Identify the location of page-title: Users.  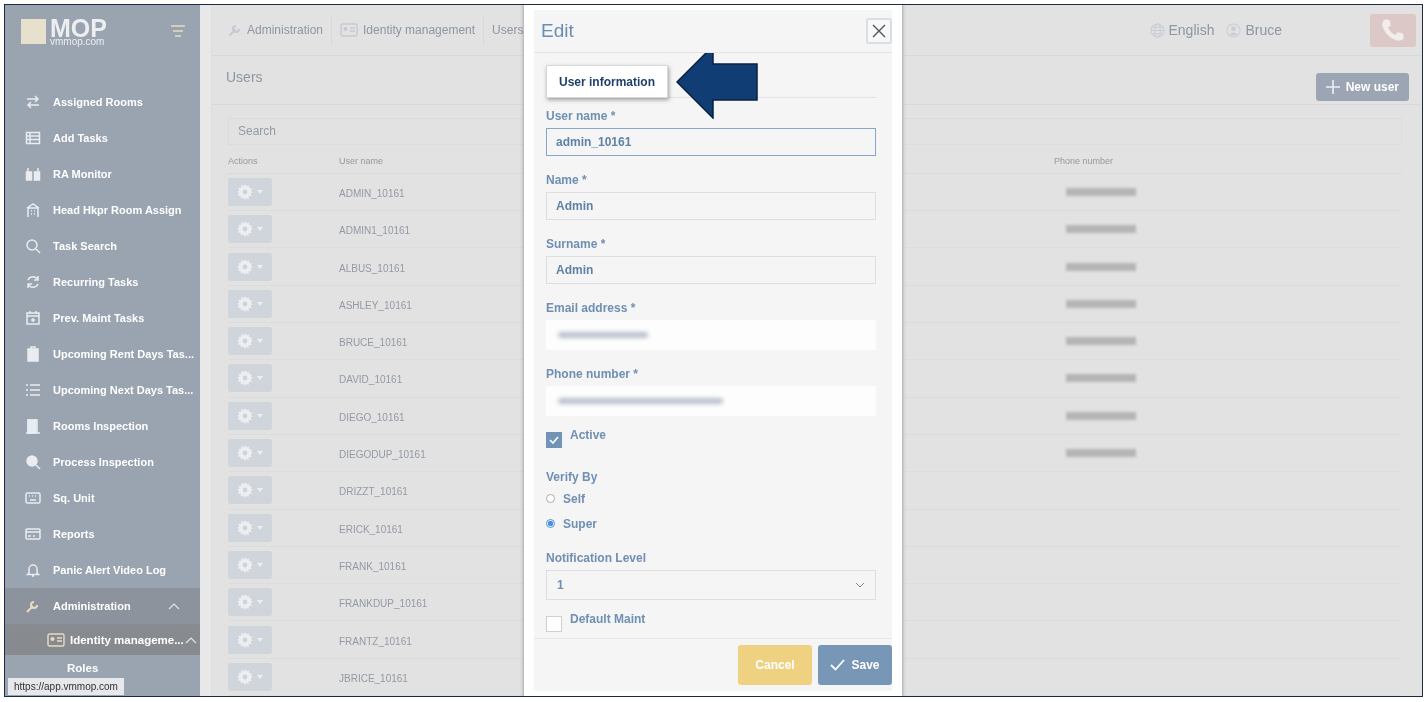
(244, 77).